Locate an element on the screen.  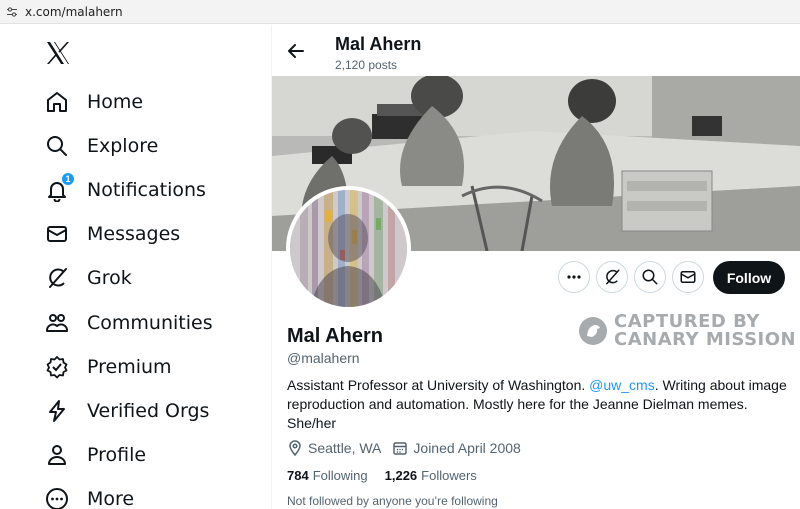
nav-profile: Profile is located at coordinates (95, 455).